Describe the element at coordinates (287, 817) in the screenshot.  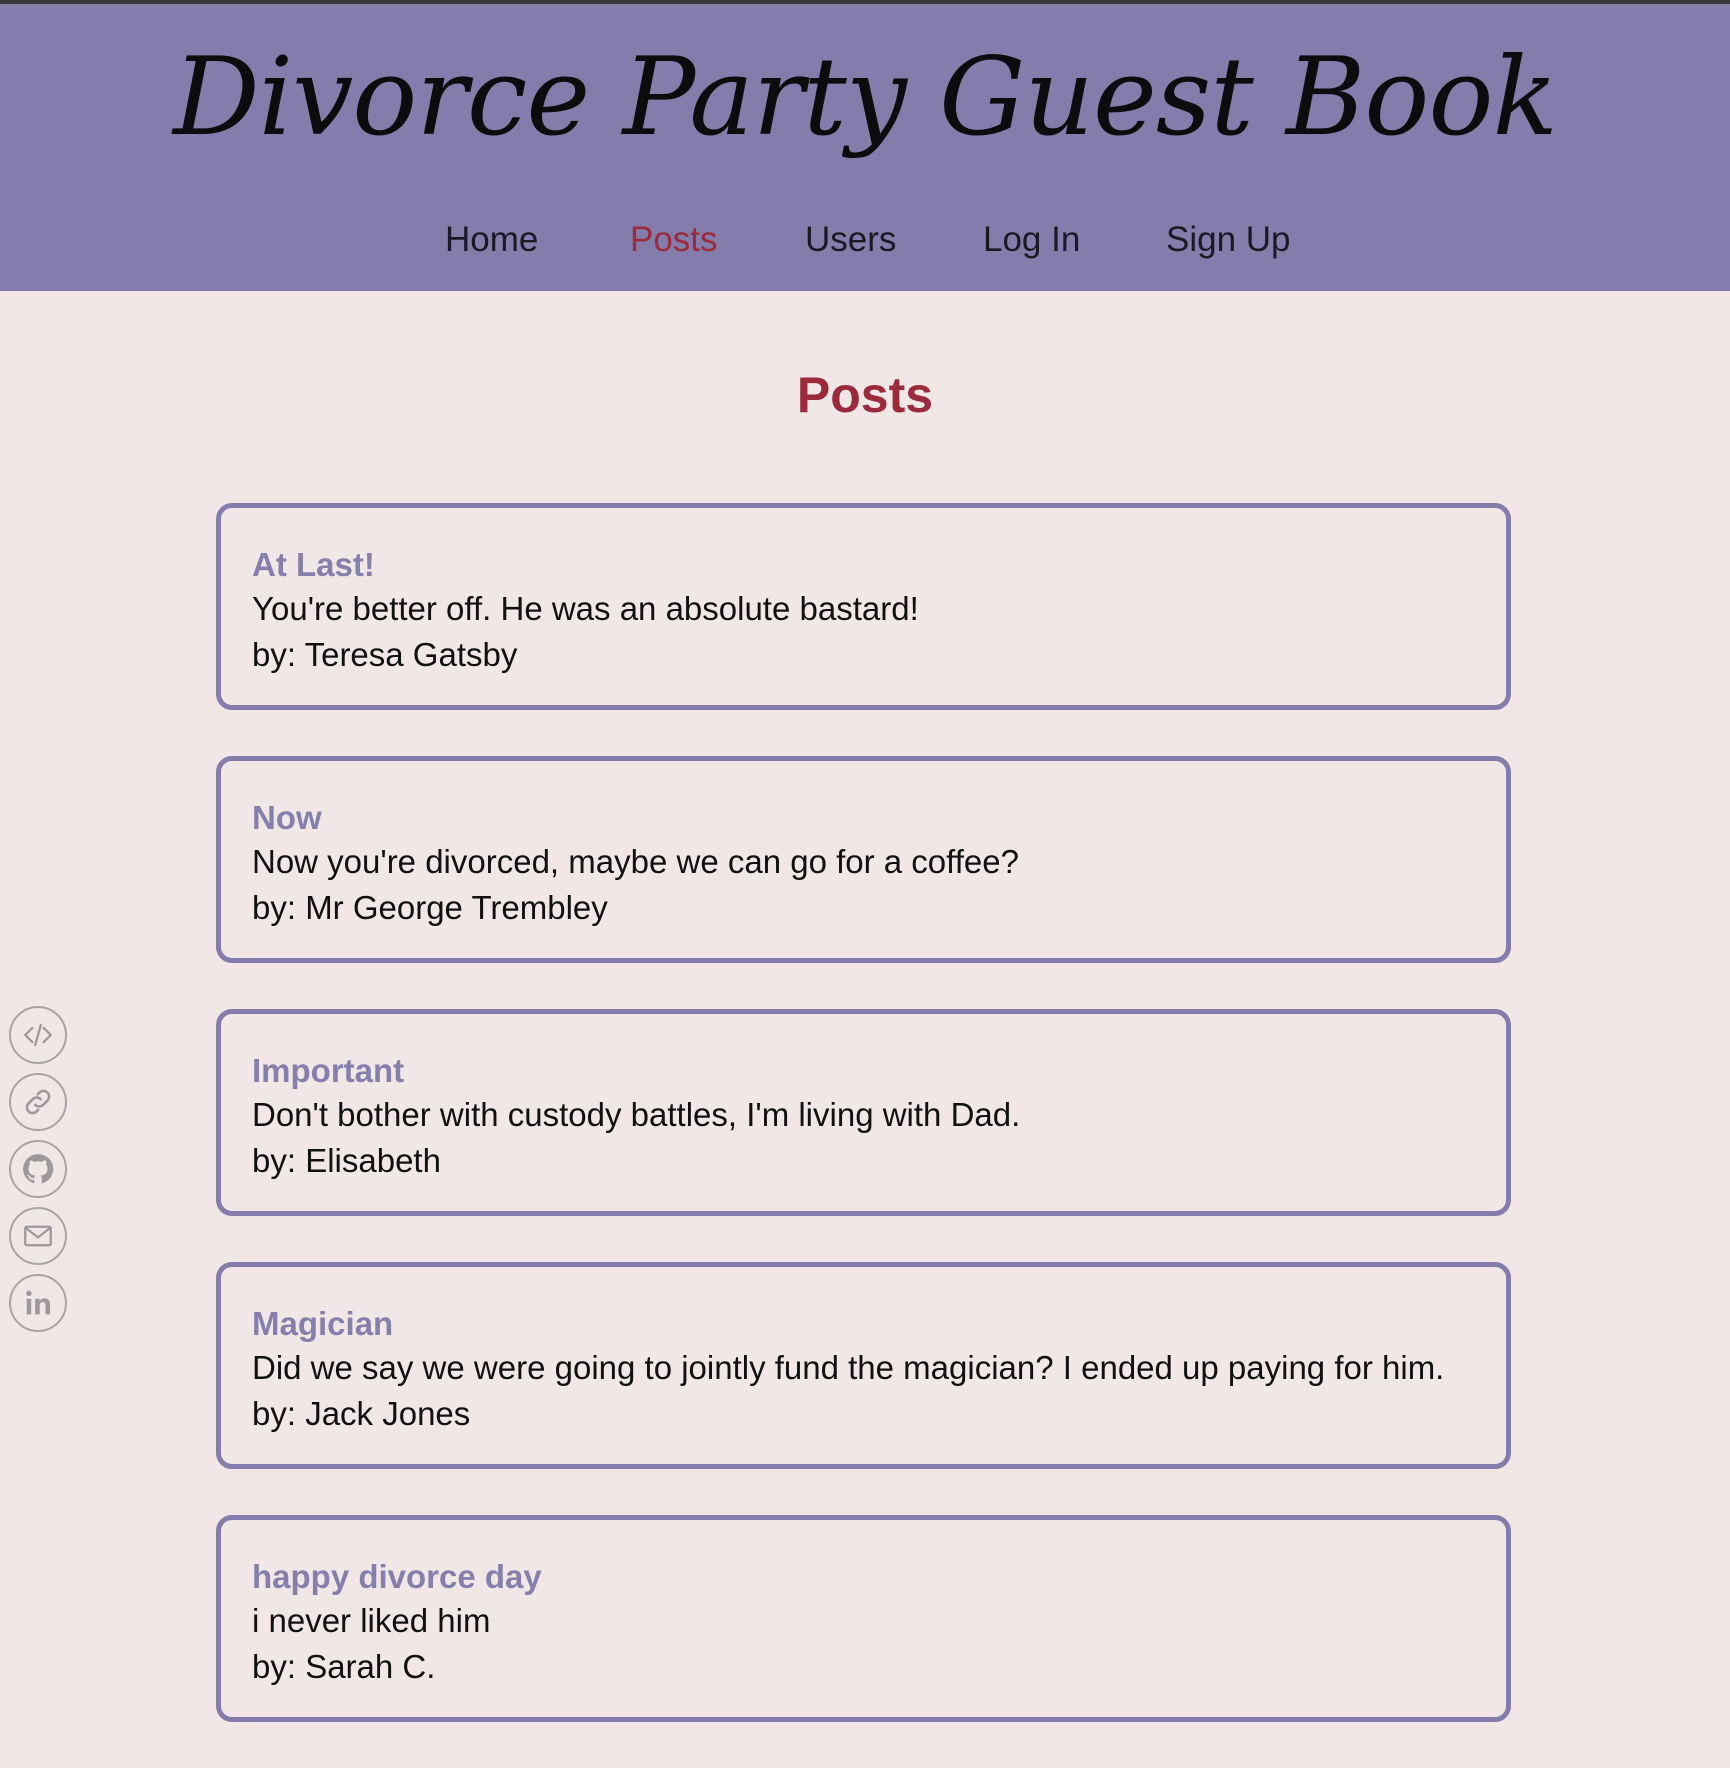
I see `post-title: Now` at that location.